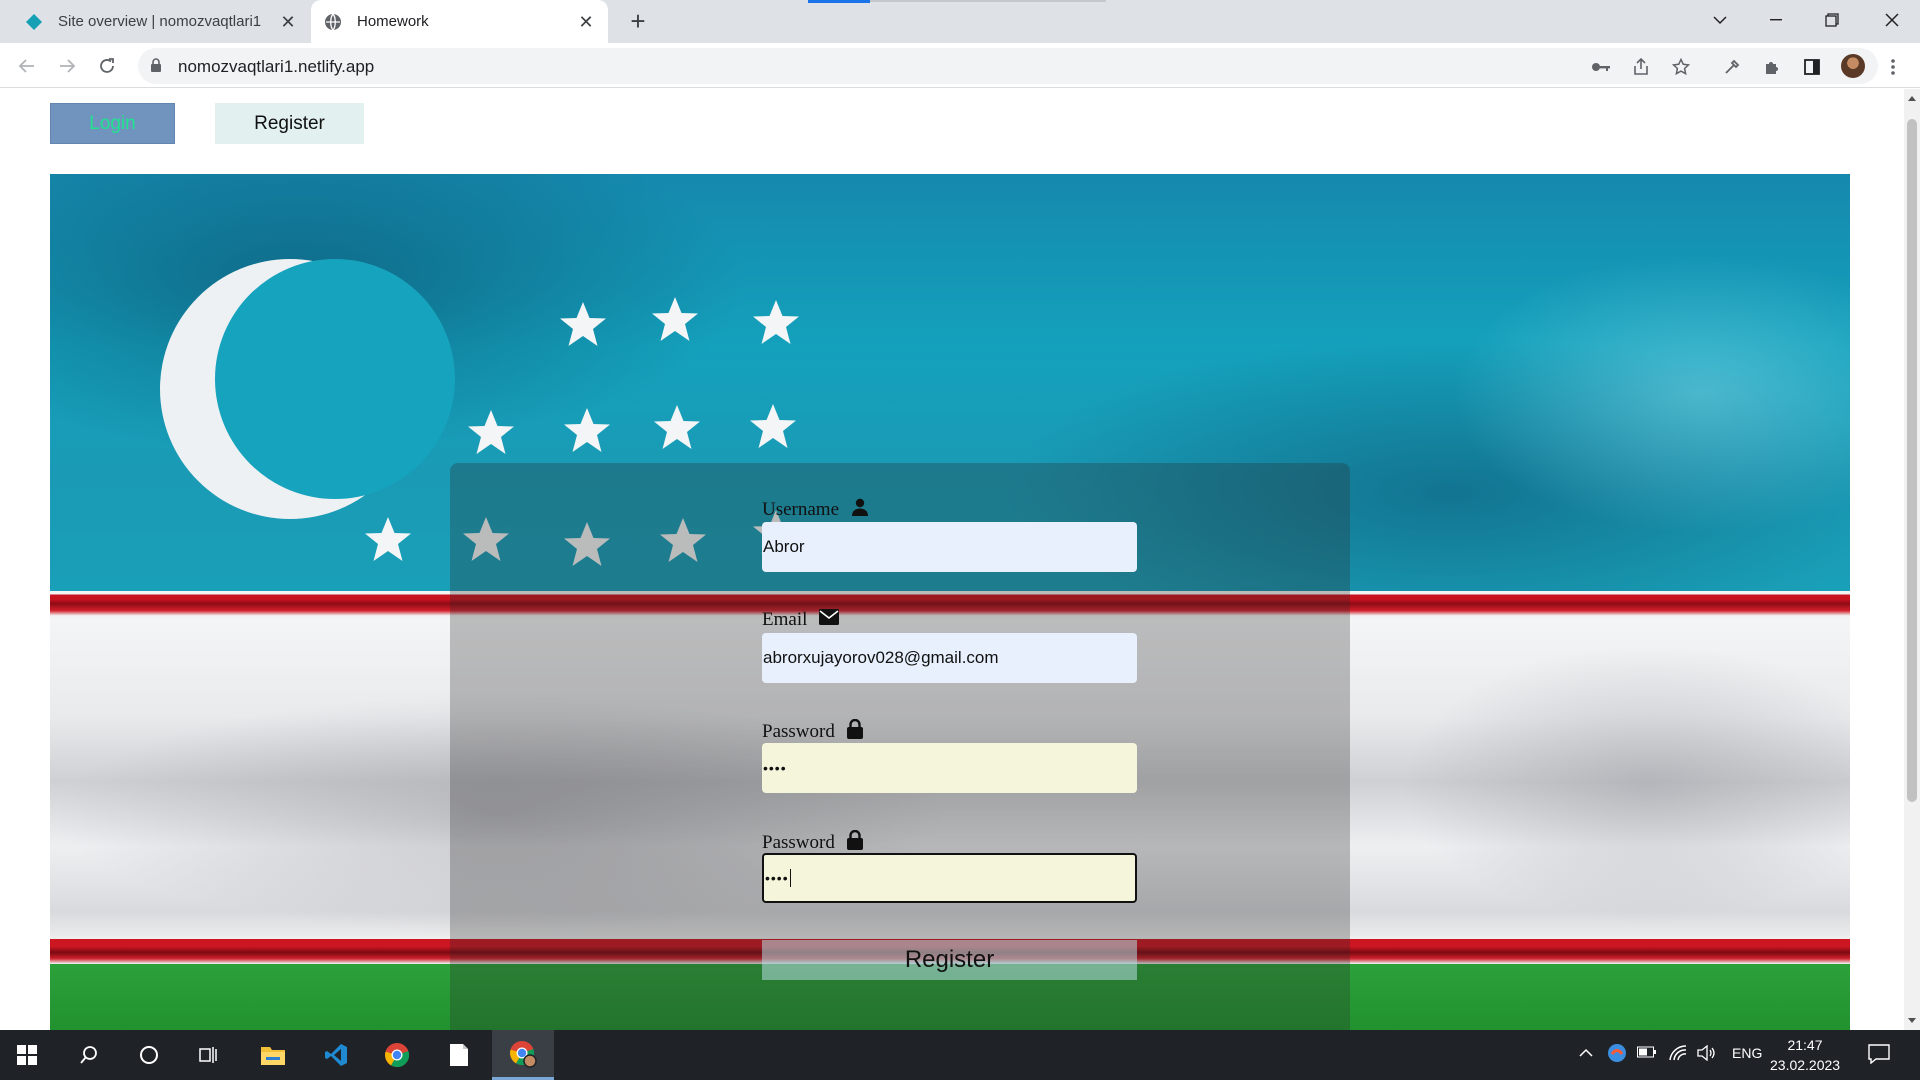 Image resolution: width=1920 pixels, height=1080 pixels. What do you see at coordinates (860, 510) in the screenshot?
I see `user-icon` at bounding box center [860, 510].